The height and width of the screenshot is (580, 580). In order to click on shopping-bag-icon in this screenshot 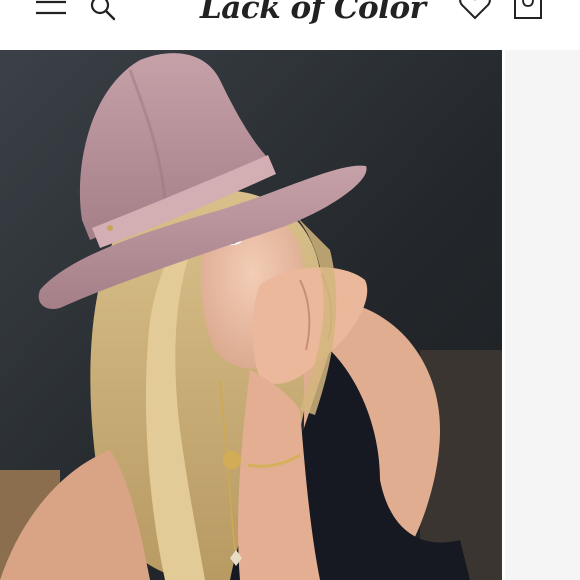, I will do `click(528, 9)`.